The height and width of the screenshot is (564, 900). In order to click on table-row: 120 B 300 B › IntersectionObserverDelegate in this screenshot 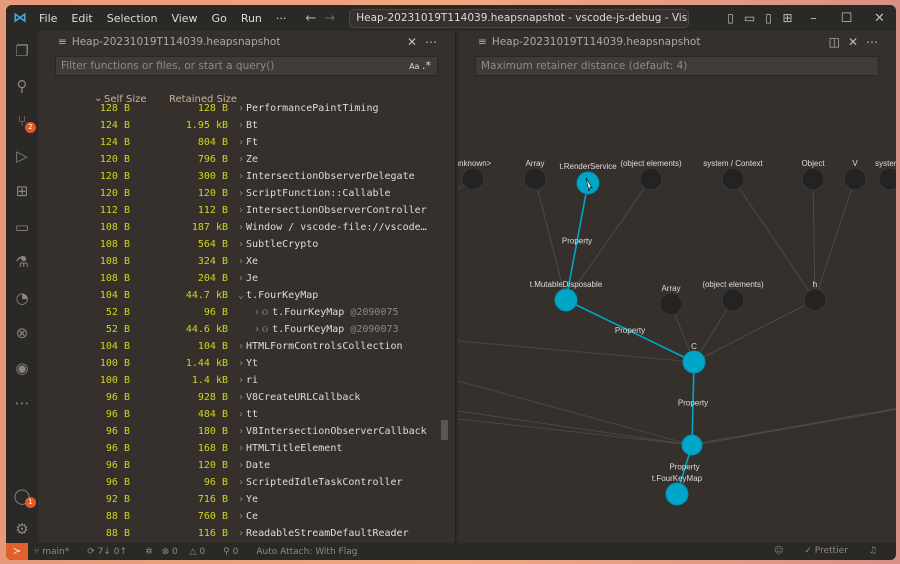, I will do `click(238, 176)`.